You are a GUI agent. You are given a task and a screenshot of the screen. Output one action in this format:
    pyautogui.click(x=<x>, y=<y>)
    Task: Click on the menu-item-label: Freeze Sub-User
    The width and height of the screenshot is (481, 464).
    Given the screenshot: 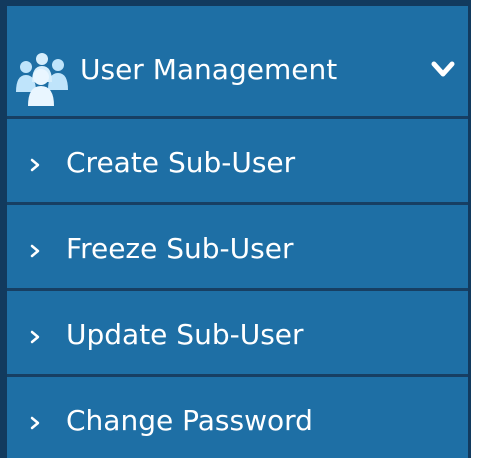 What is the action you would take?
    pyautogui.click(x=180, y=248)
    